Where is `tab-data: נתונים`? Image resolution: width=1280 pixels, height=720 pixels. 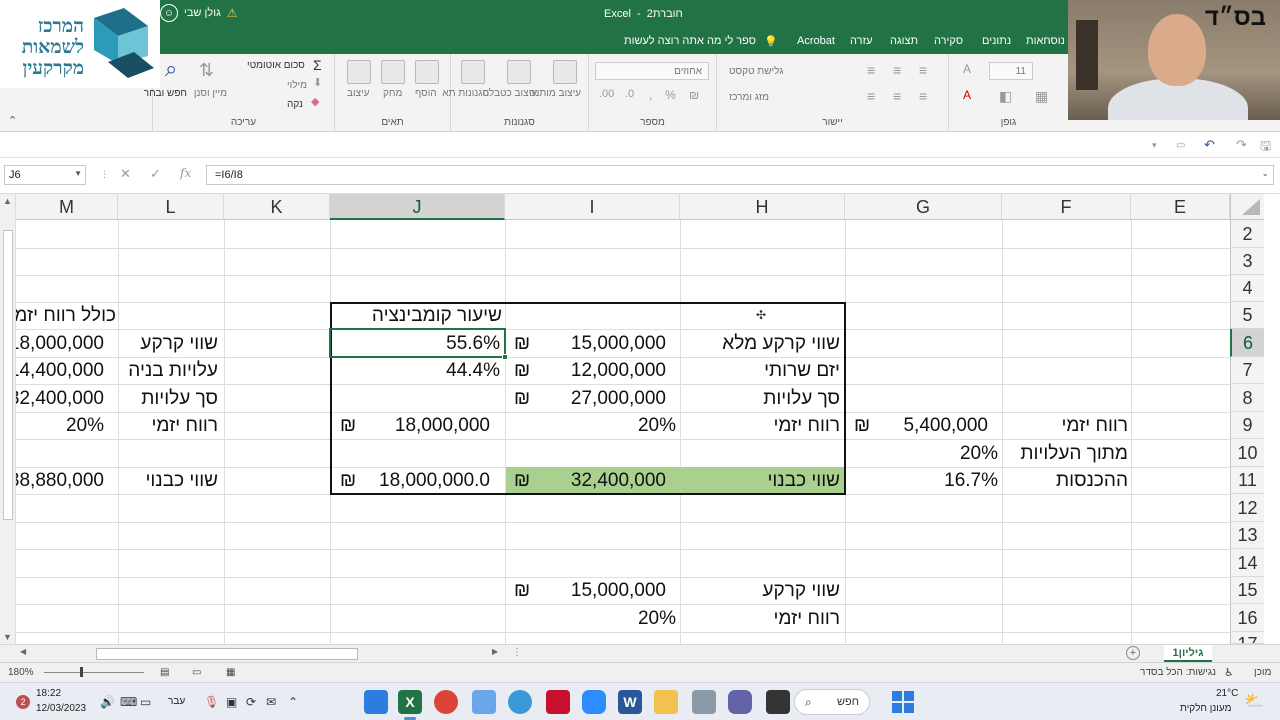 tab-data: נתונים is located at coordinates (996, 41).